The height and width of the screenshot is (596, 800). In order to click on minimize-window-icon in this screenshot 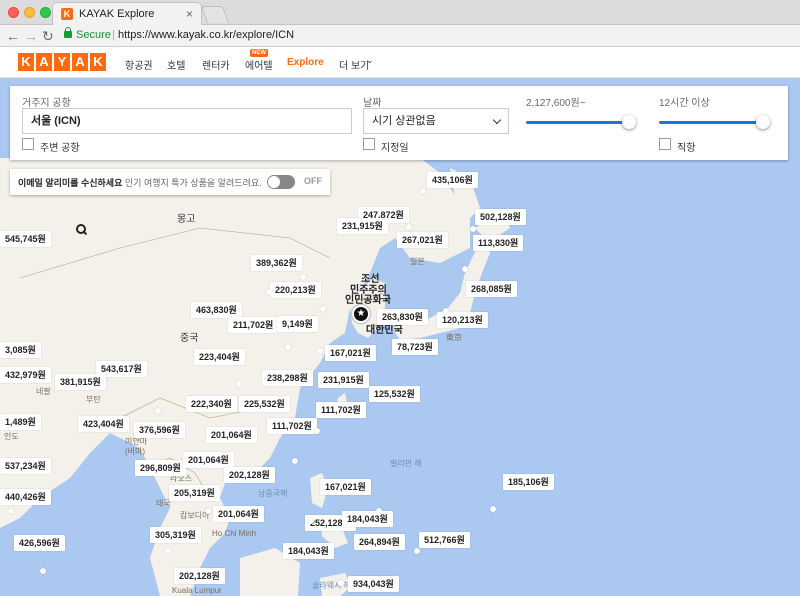, I will do `click(29, 12)`.